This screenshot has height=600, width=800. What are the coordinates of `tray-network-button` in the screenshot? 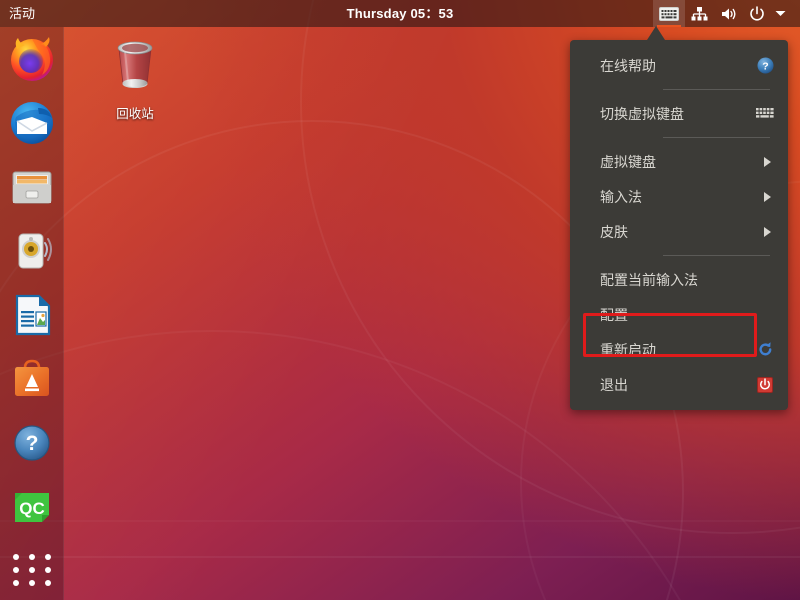 It's located at (699, 13).